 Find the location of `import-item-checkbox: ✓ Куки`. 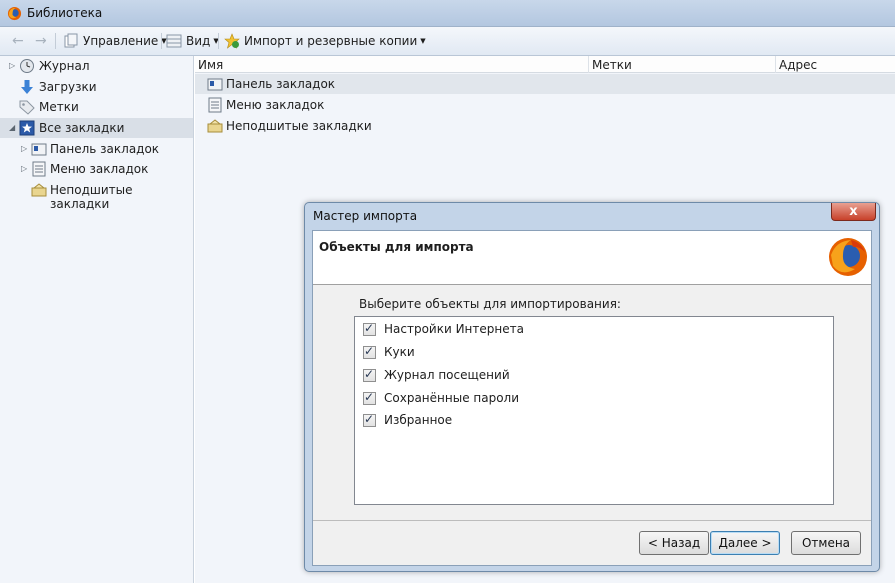

import-item-checkbox: ✓ Куки is located at coordinates (389, 352).